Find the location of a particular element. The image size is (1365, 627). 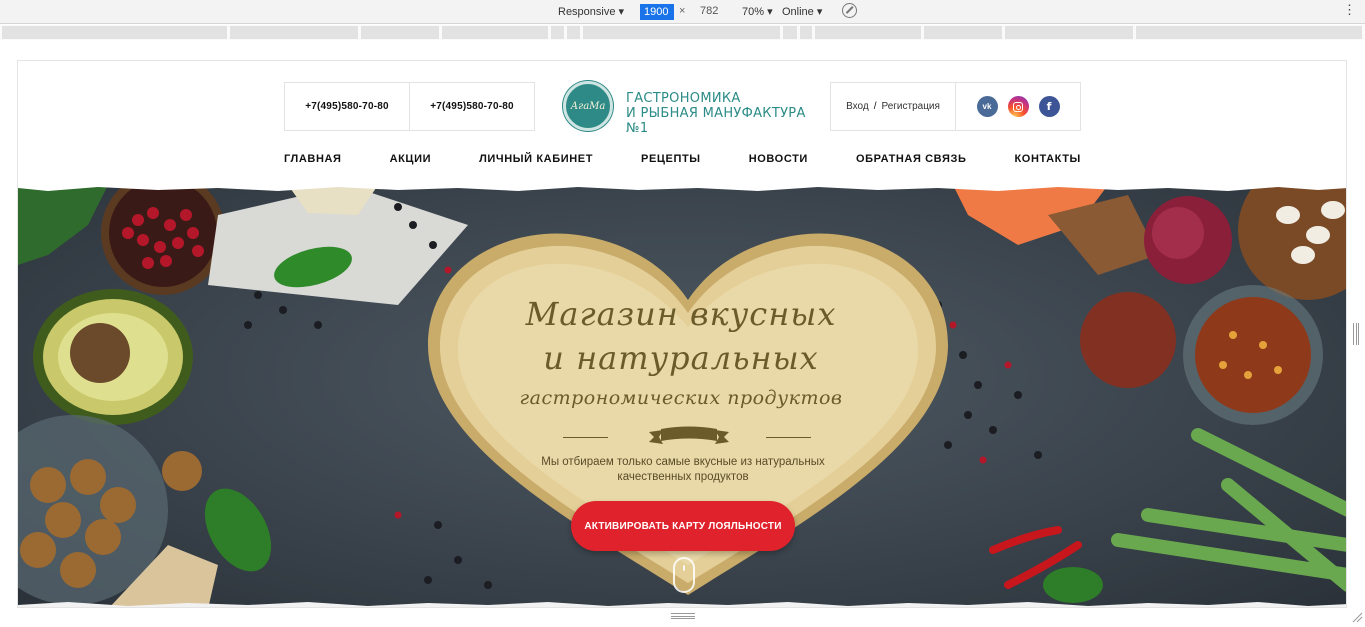

phone-link-1: +7(495)580-70-80 is located at coordinates (347, 106).